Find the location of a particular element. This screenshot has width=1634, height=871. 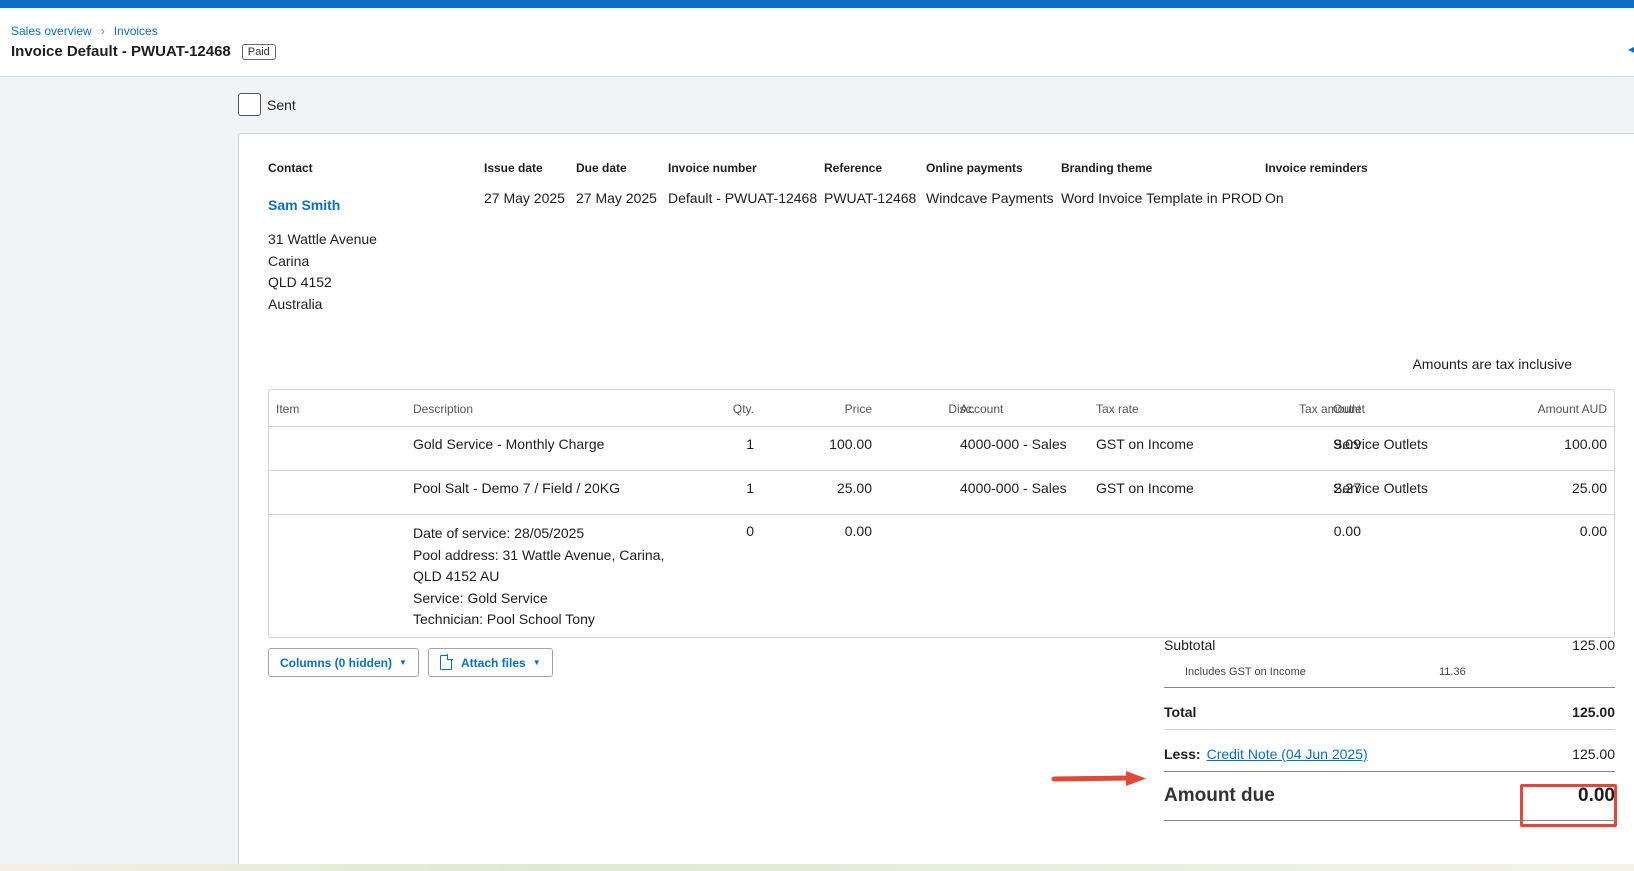

invoice-number-label: Invoice number is located at coordinates (712, 168).